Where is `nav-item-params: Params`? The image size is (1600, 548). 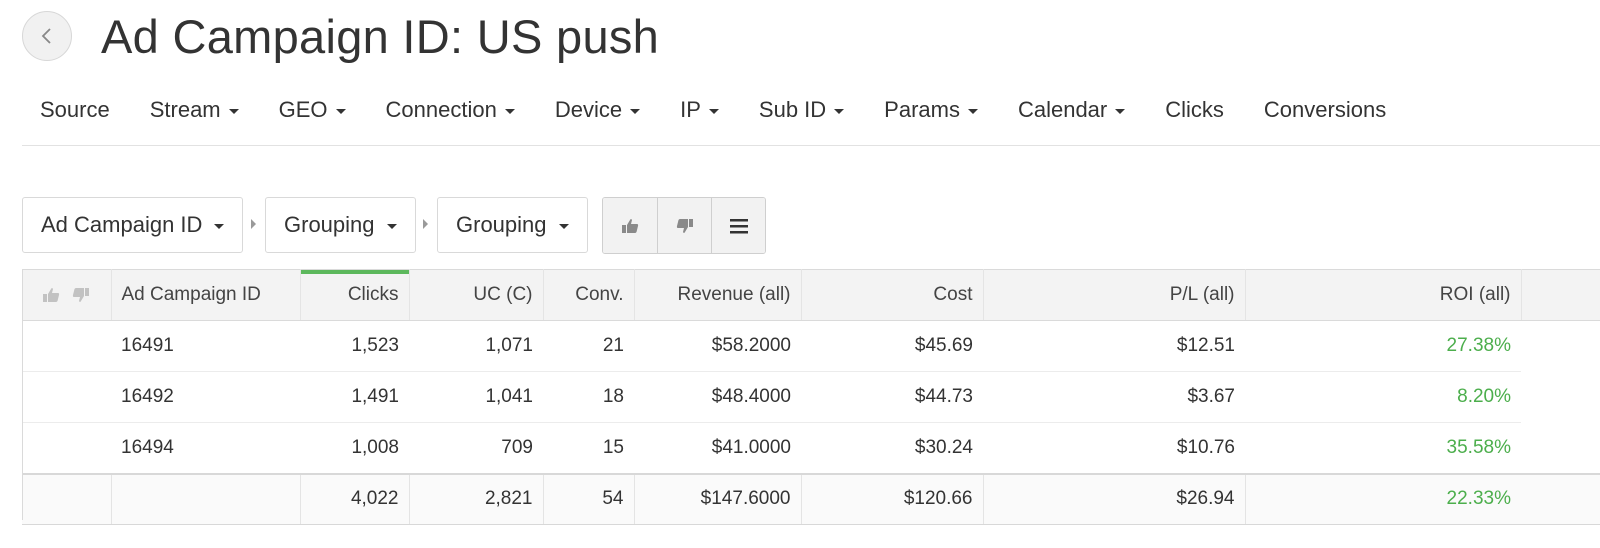 nav-item-params: Params is located at coordinates (931, 110).